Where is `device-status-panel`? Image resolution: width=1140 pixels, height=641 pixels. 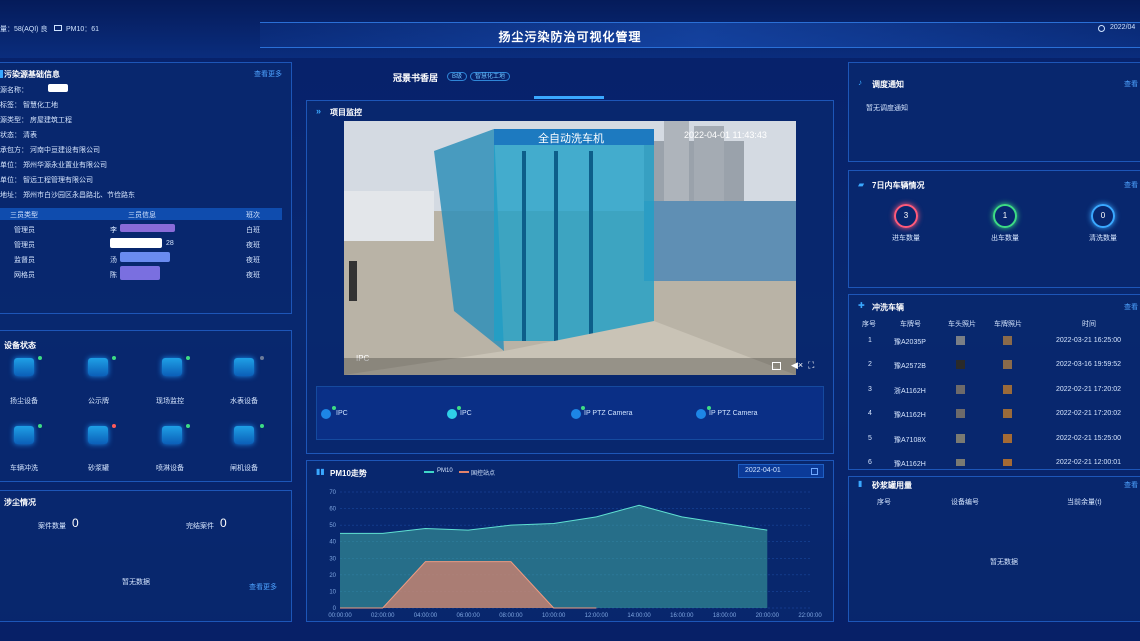
device-status-panel is located at coordinates (146, 406).